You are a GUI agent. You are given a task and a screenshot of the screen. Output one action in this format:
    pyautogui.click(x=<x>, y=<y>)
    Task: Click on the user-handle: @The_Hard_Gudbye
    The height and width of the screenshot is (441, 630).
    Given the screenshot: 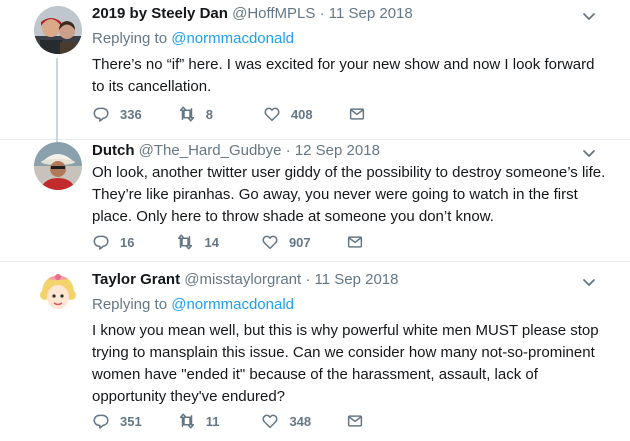 What is the action you would take?
    pyautogui.click(x=210, y=150)
    